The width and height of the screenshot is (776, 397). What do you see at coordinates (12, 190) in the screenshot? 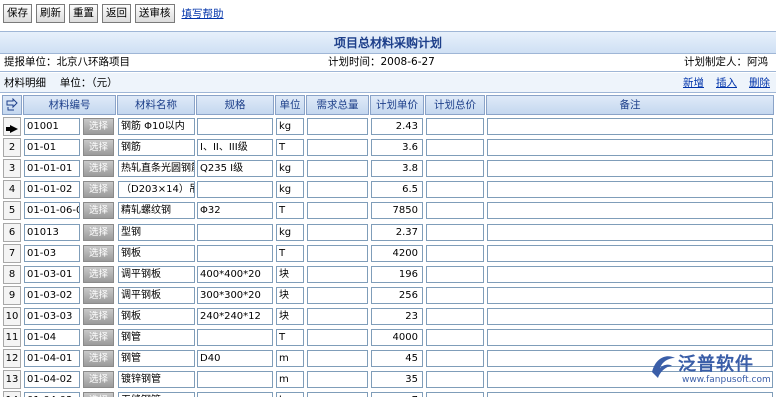
I see `row-number: 4` at bounding box center [12, 190].